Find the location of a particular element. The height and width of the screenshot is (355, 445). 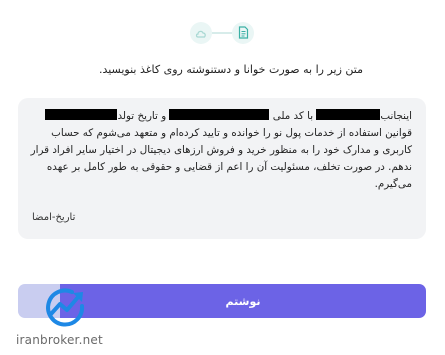

watermark: iranbroker.net is located at coordinates (71, 317).